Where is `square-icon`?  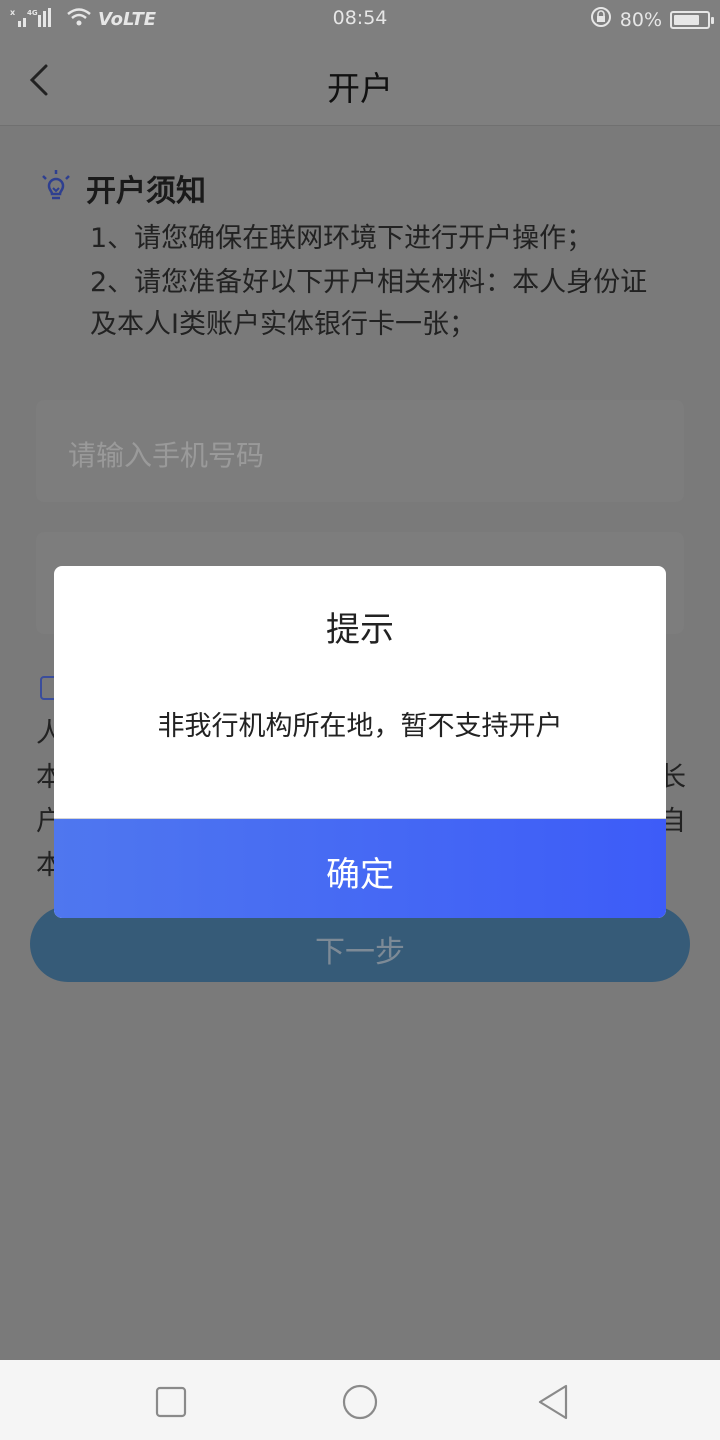 square-icon is located at coordinates (171, 1402).